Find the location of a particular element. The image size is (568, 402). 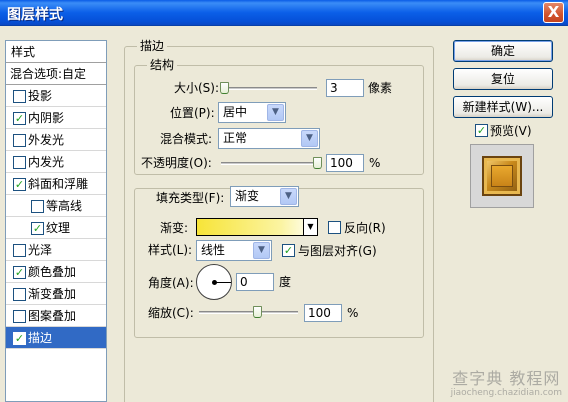

style-item: 图案叠加 is located at coordinates (56, 316).